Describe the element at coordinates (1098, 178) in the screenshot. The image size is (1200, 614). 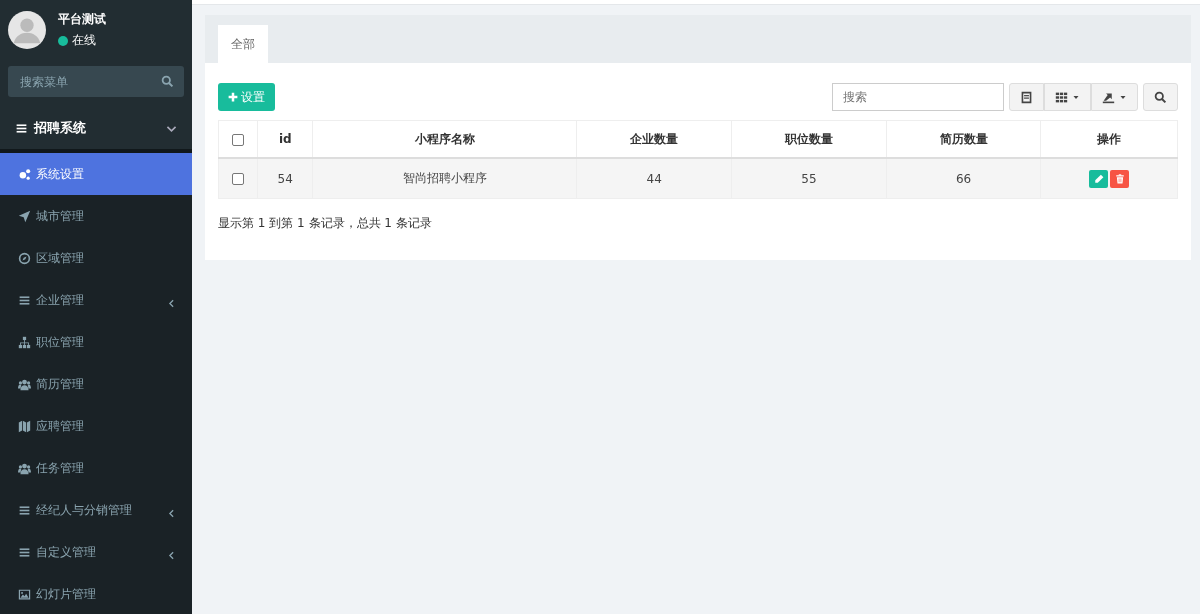
I see `pencil-icon` at that location.